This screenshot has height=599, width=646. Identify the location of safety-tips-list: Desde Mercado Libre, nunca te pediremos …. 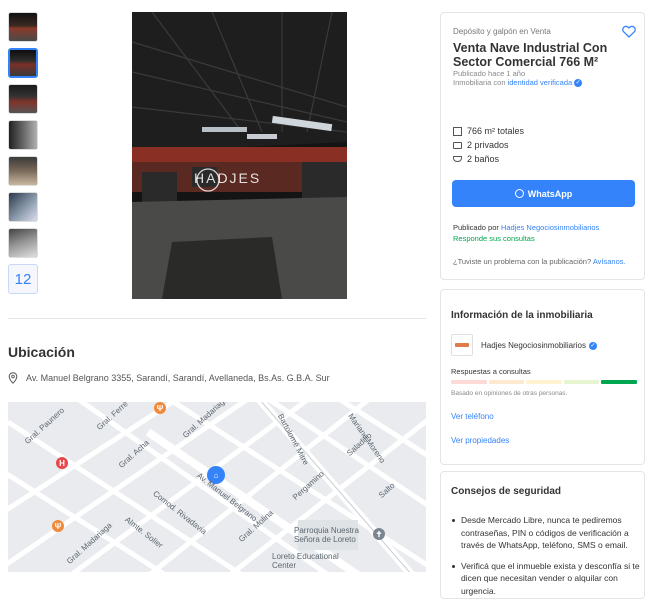
(546, 556).